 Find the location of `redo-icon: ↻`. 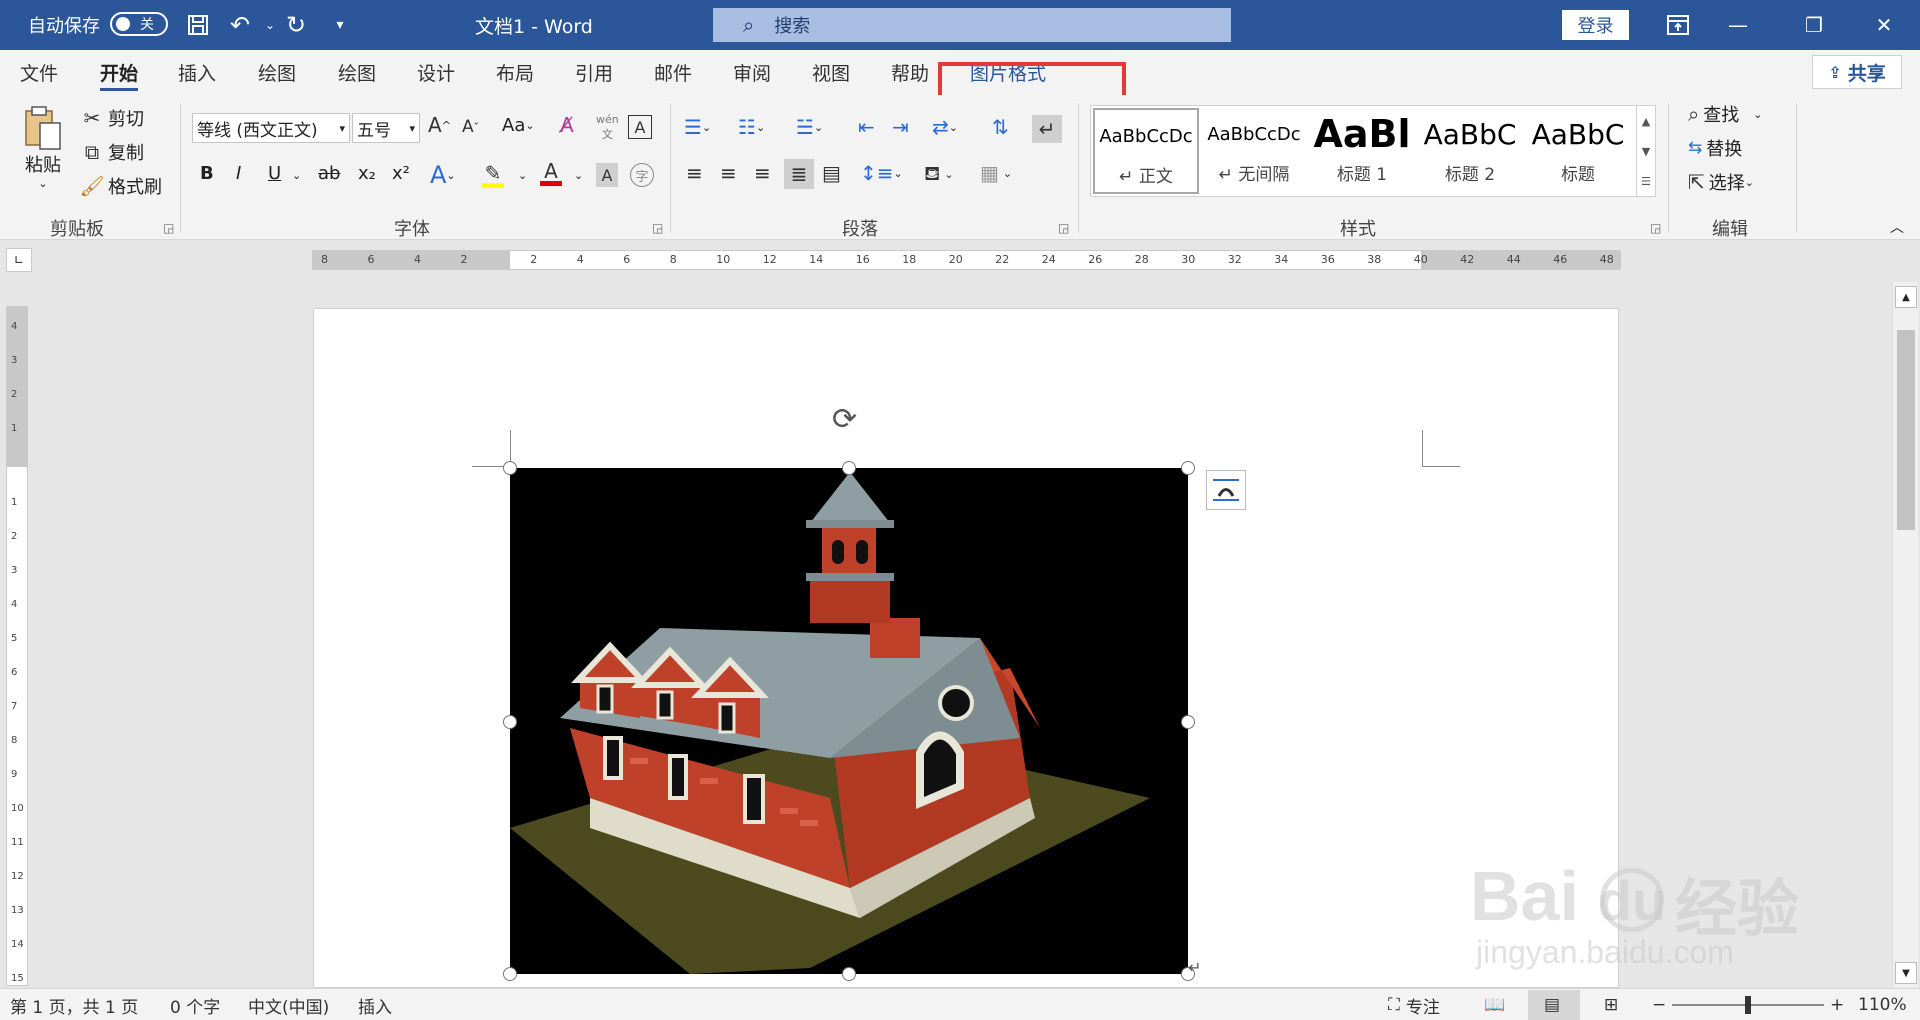

redo-icon: ↻ is located at coordinates (296, 25).